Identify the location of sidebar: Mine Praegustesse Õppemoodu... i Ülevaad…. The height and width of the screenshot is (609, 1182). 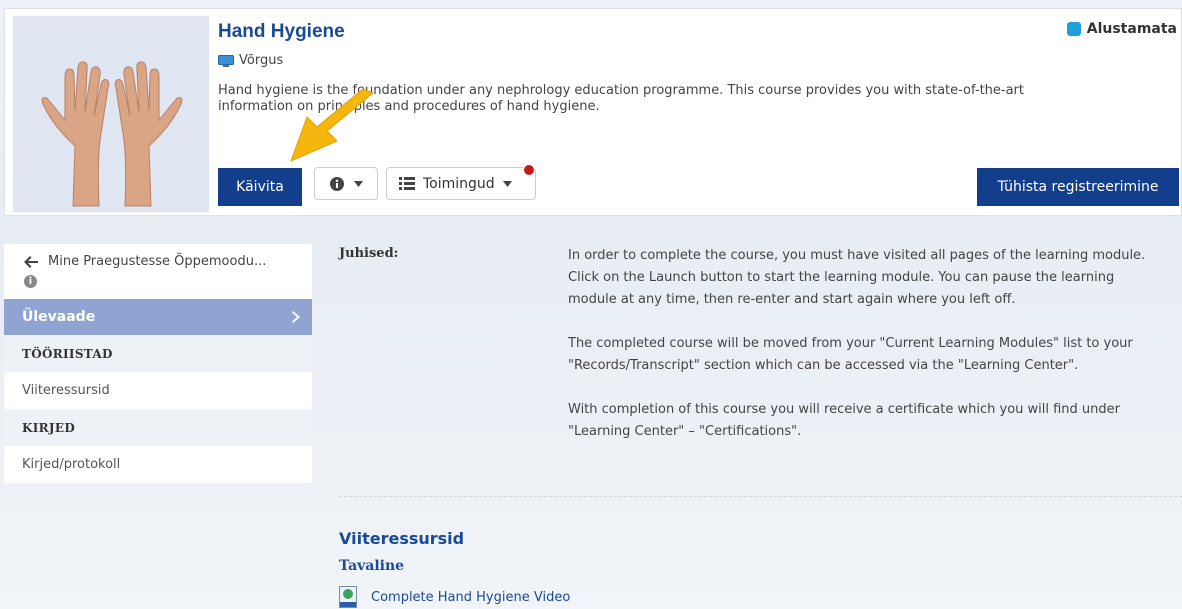
(158, 363).